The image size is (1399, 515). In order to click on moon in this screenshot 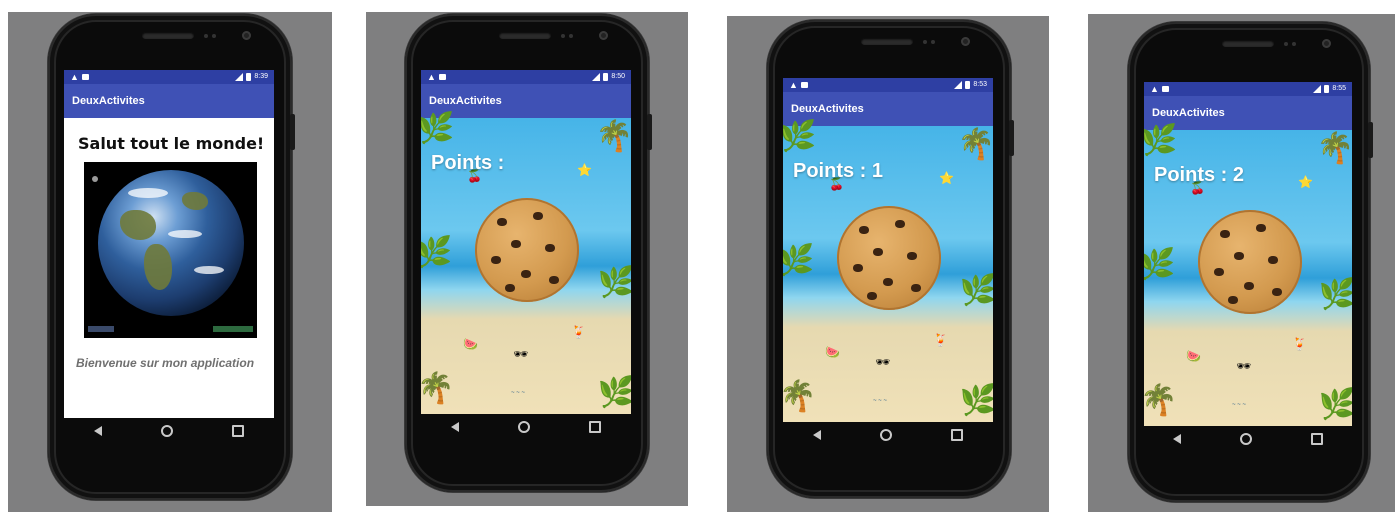, I will do `click(95, 179)`.